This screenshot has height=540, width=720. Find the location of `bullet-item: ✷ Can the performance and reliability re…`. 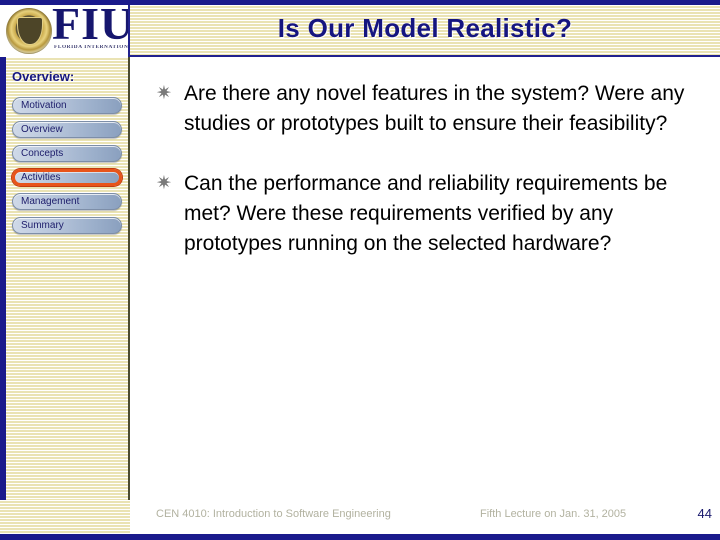

bullet-item: ✷ Can the performance and reliability re… is located at coordinates (427, 214).